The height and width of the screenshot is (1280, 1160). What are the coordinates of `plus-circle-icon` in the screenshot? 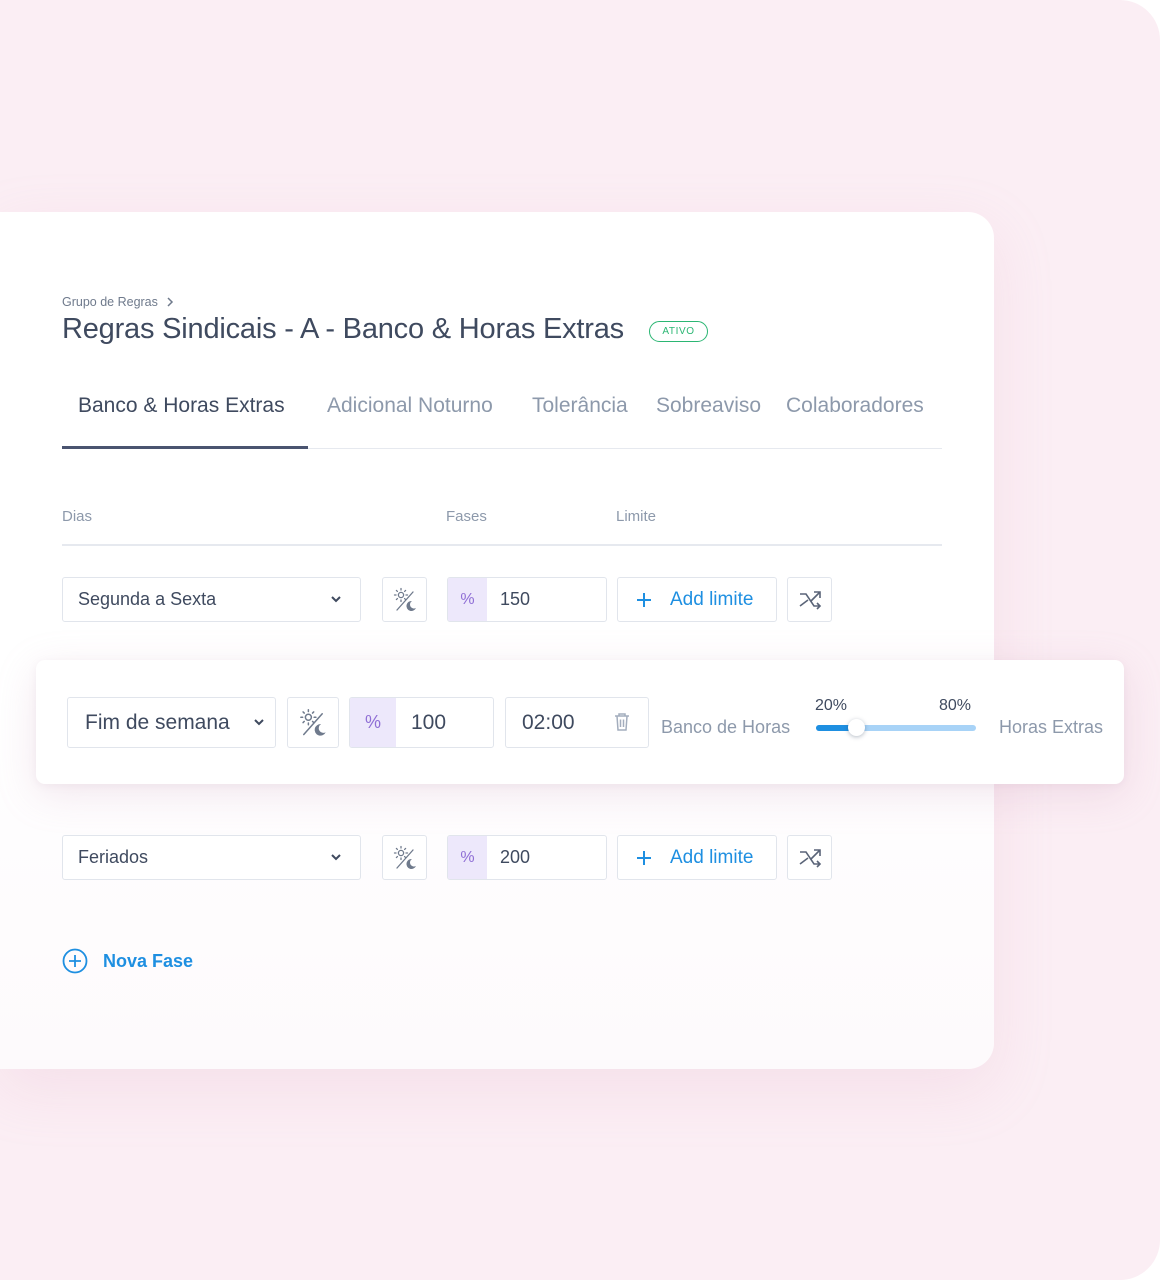 It's located at (75, 961).